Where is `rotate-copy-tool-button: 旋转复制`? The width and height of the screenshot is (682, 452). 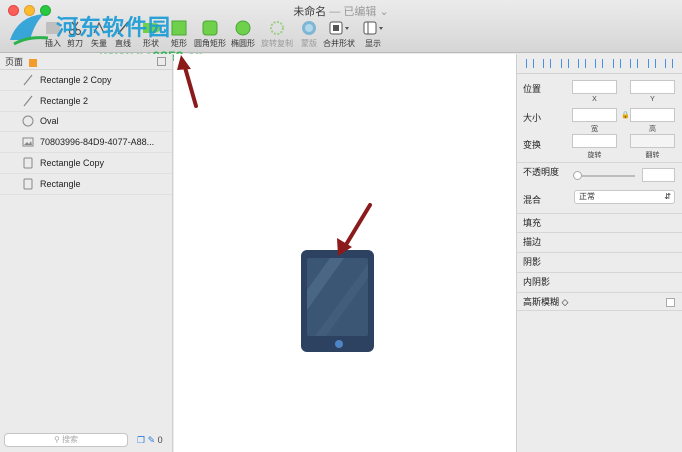 rotate-copy-tool-button: 旋转复制 is located at coordinates (277, 34).